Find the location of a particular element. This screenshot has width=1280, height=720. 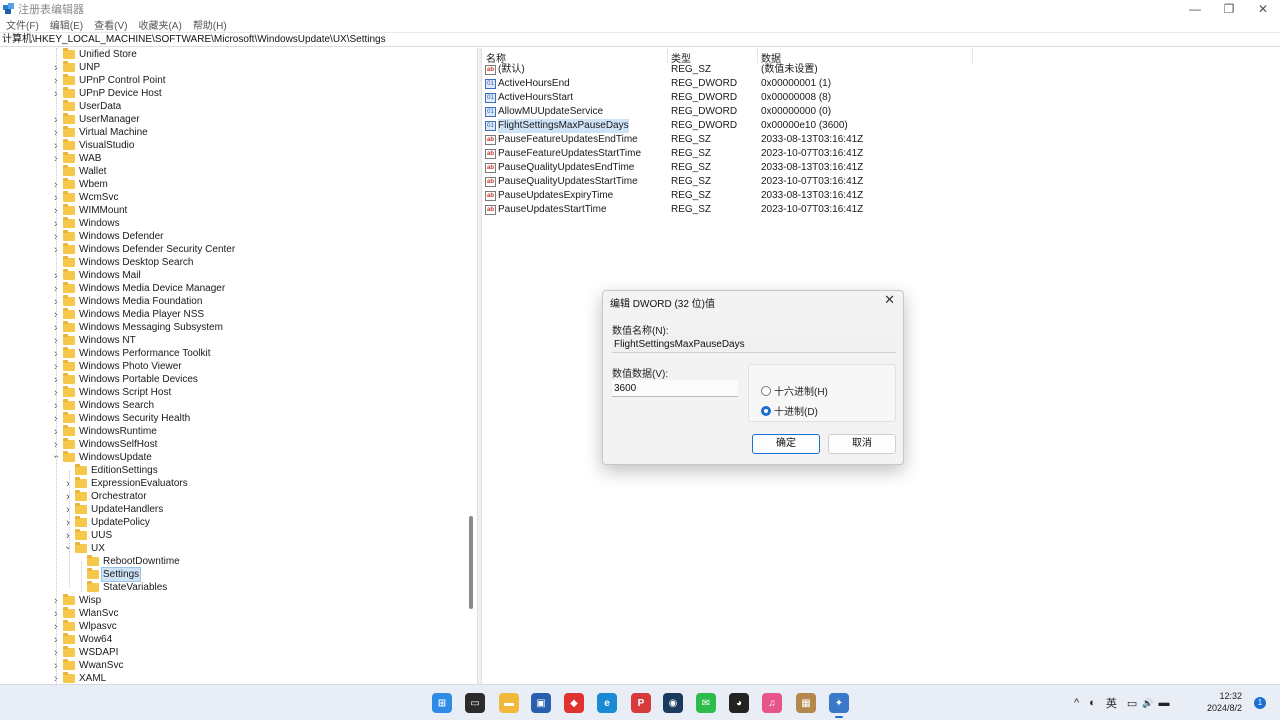

steam-icon: ◉ is located at coordinates (673, 703).